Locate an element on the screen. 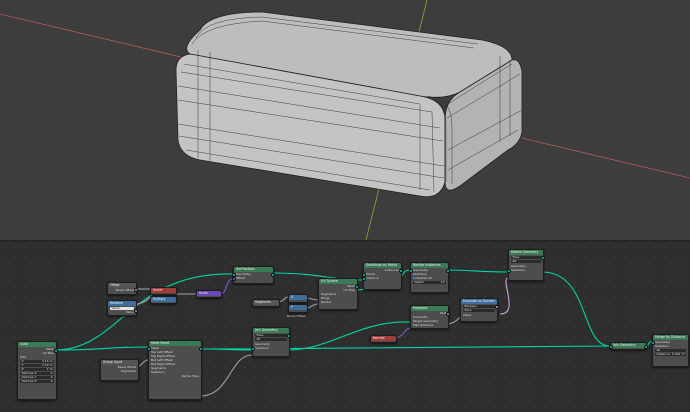  node-y: Y is located at coordinates (298, 308).